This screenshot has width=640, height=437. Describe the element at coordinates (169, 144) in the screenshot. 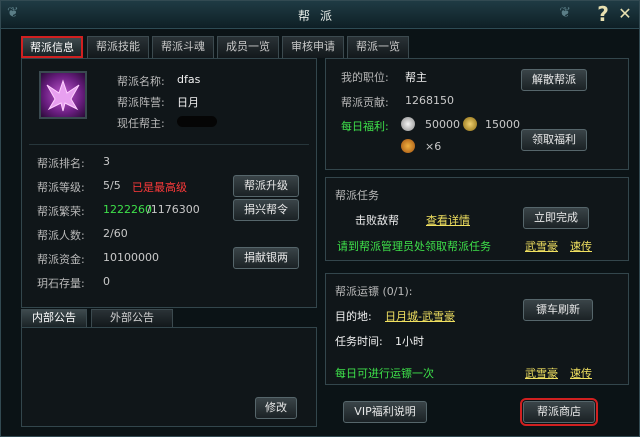

I see `divider` at that location.